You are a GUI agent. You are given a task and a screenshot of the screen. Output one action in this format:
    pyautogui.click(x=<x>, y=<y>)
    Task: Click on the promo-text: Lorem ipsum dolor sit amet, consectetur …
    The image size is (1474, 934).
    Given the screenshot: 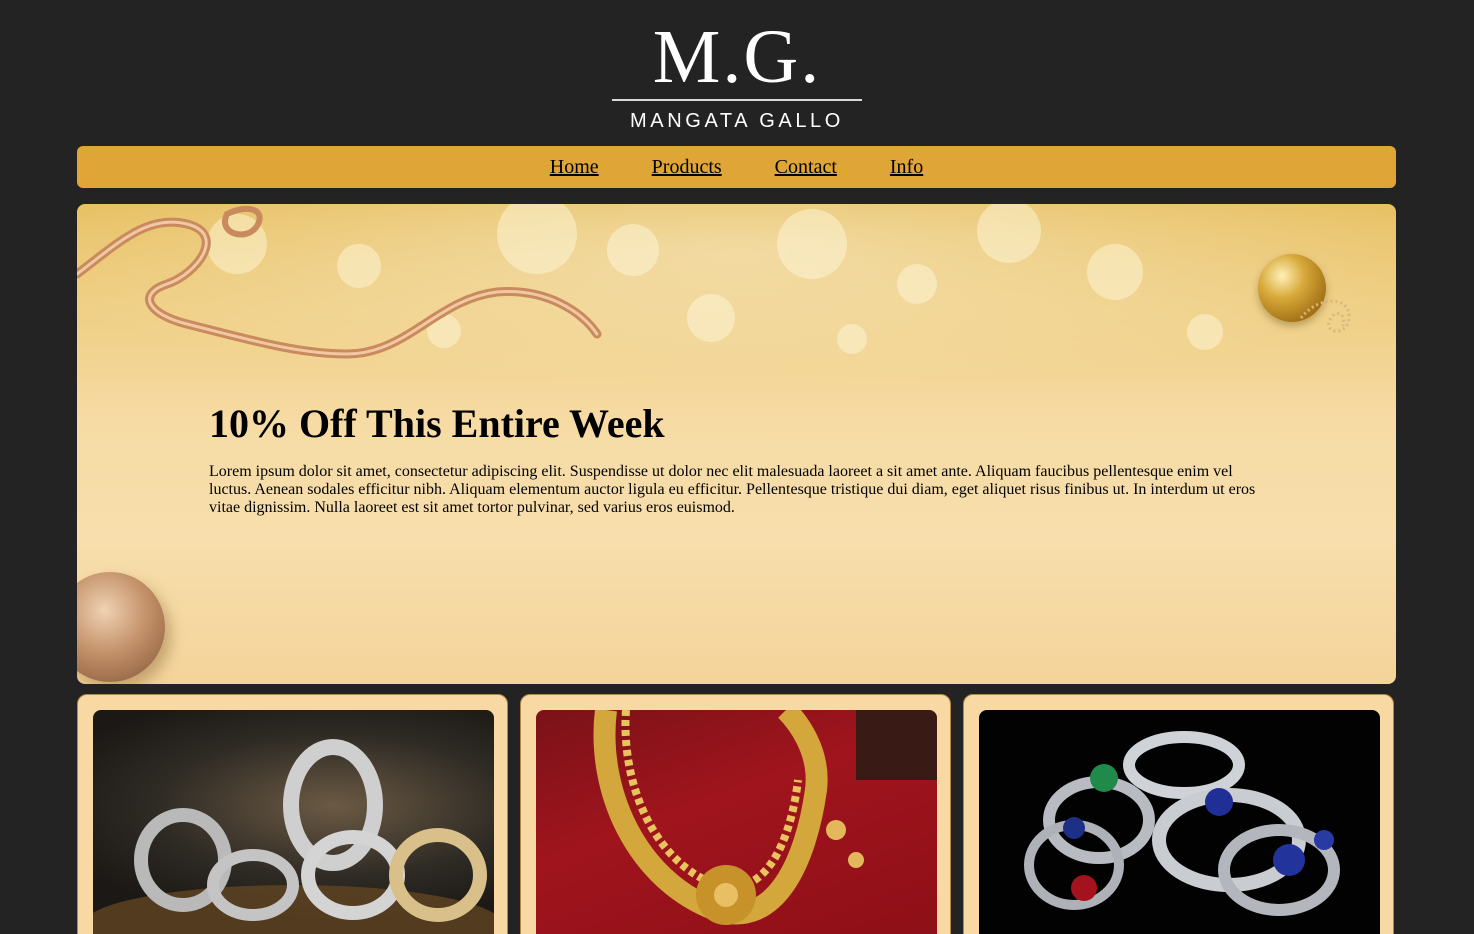 What is the action you would take?
    pyautogui.click(x=732, y=489)
    